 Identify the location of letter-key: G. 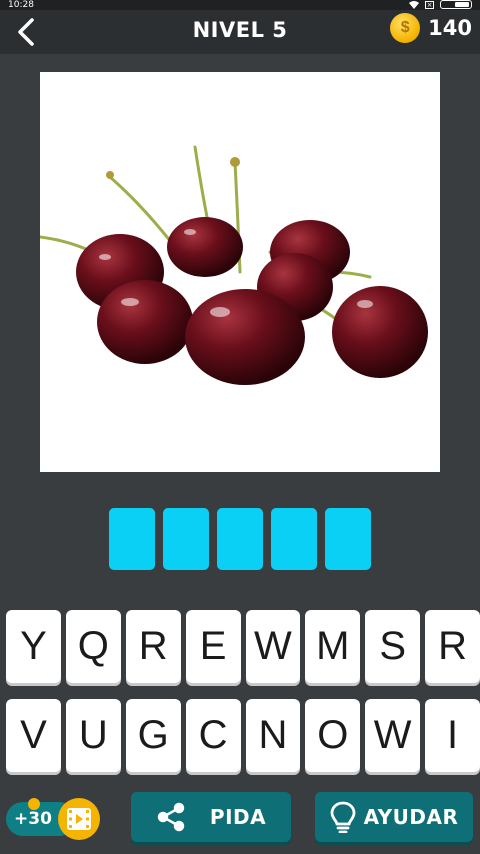
(153, 735).